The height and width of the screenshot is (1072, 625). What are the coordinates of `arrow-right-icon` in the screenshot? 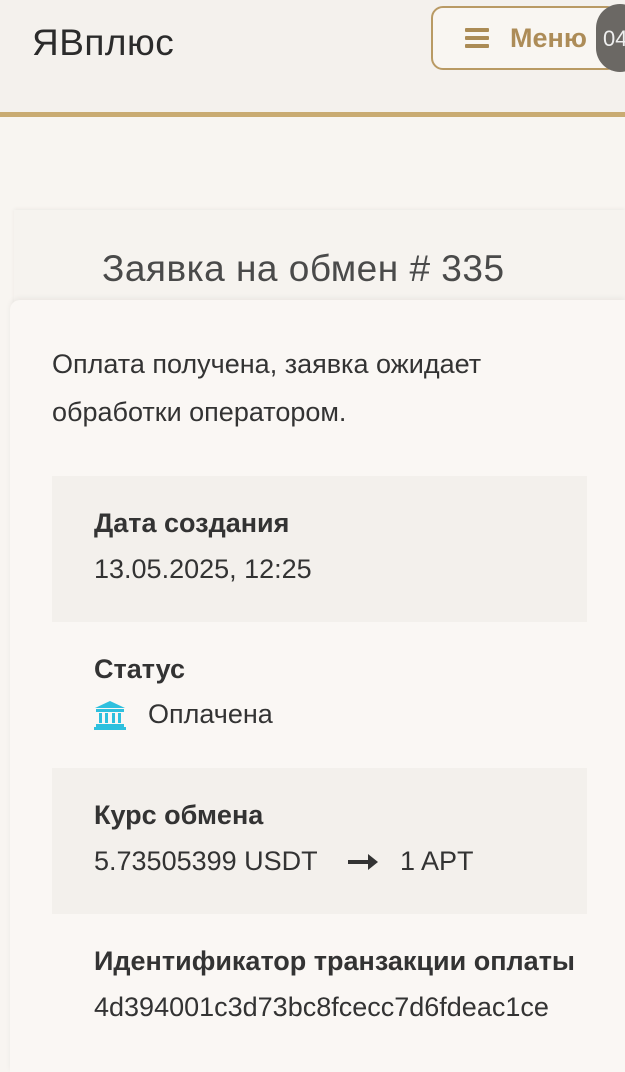 It's located at (363, 862).